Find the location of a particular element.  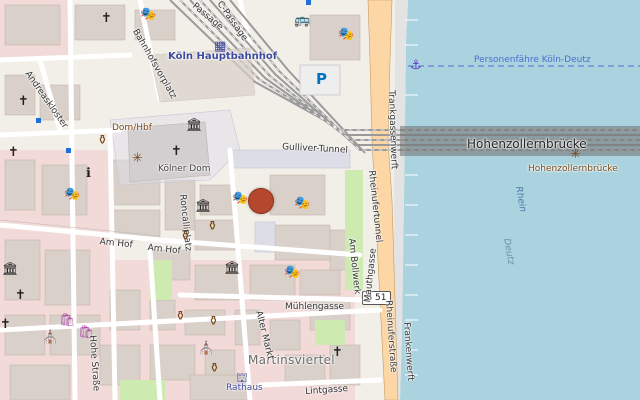

ferry-label: Personenfähre Köln-Deutz is located at coordinates (532, 60).